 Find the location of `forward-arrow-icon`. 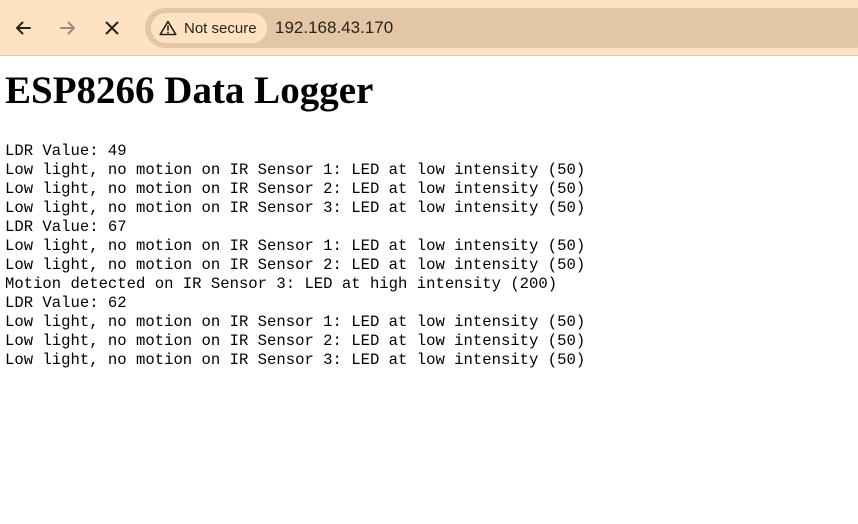

forward-arrow-icon is located at coordinates (67, 28).